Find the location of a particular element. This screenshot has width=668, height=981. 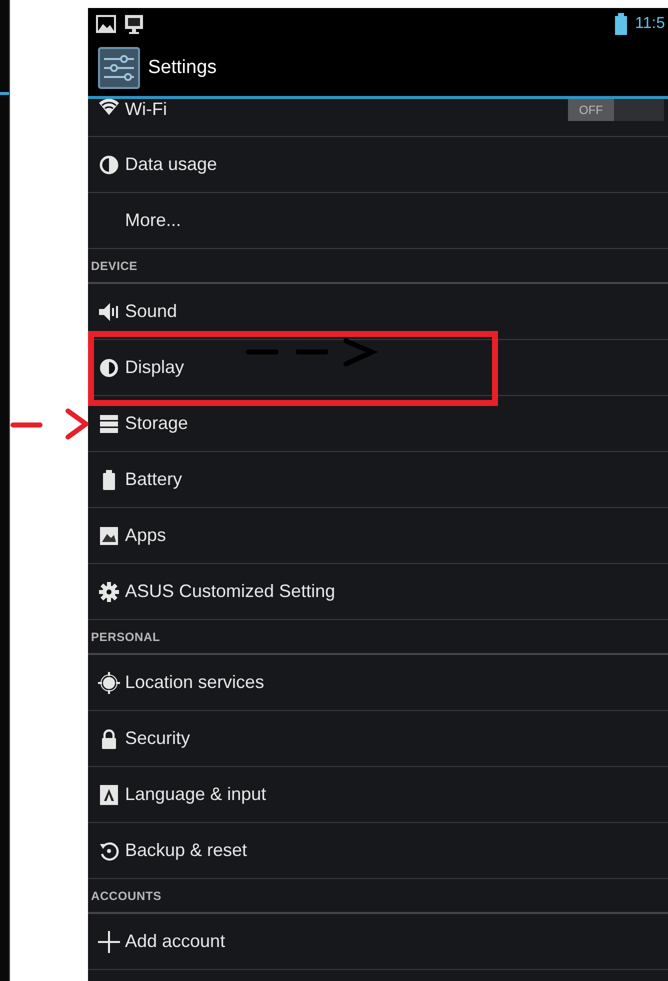

screen-title: Settings is located at coordinates (182, 68).